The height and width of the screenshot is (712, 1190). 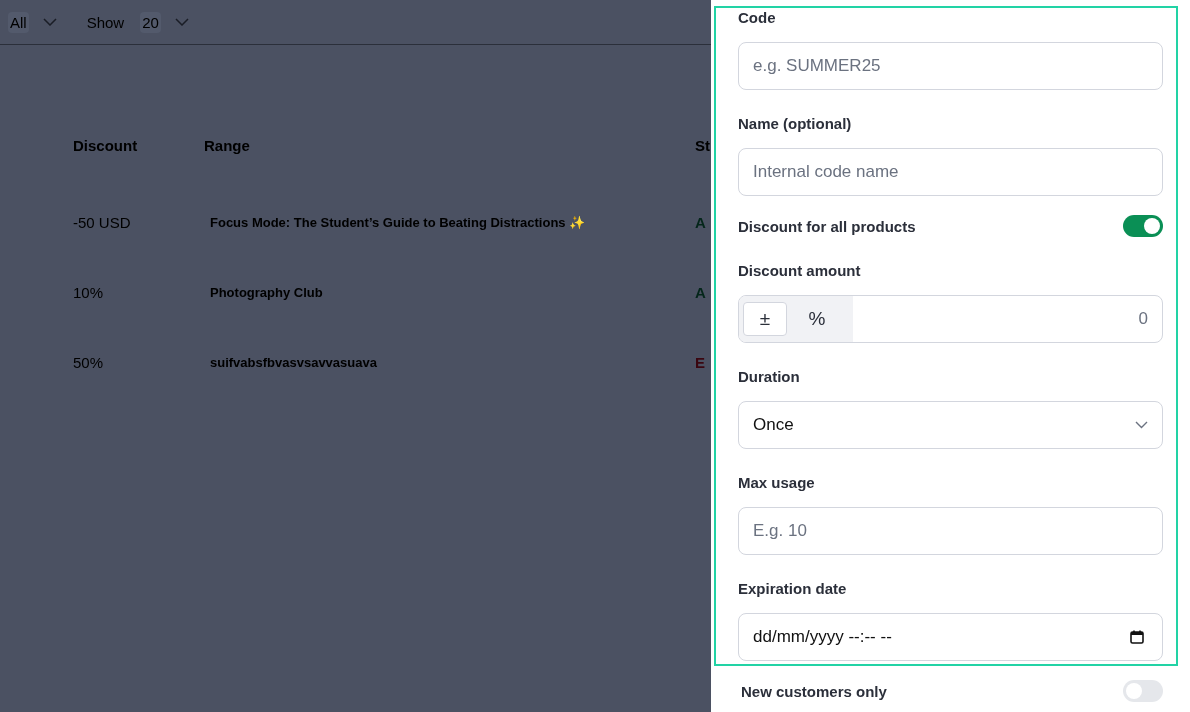 I want to click on column-header: Range, so click(x=227, y=145).